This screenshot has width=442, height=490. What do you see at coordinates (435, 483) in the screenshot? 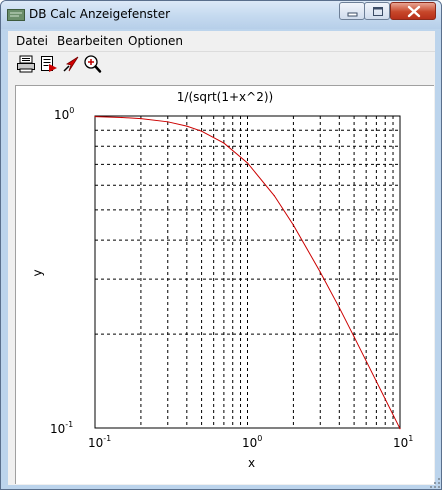
I see `resize-grip-icon` at bounding box center [435, 483].